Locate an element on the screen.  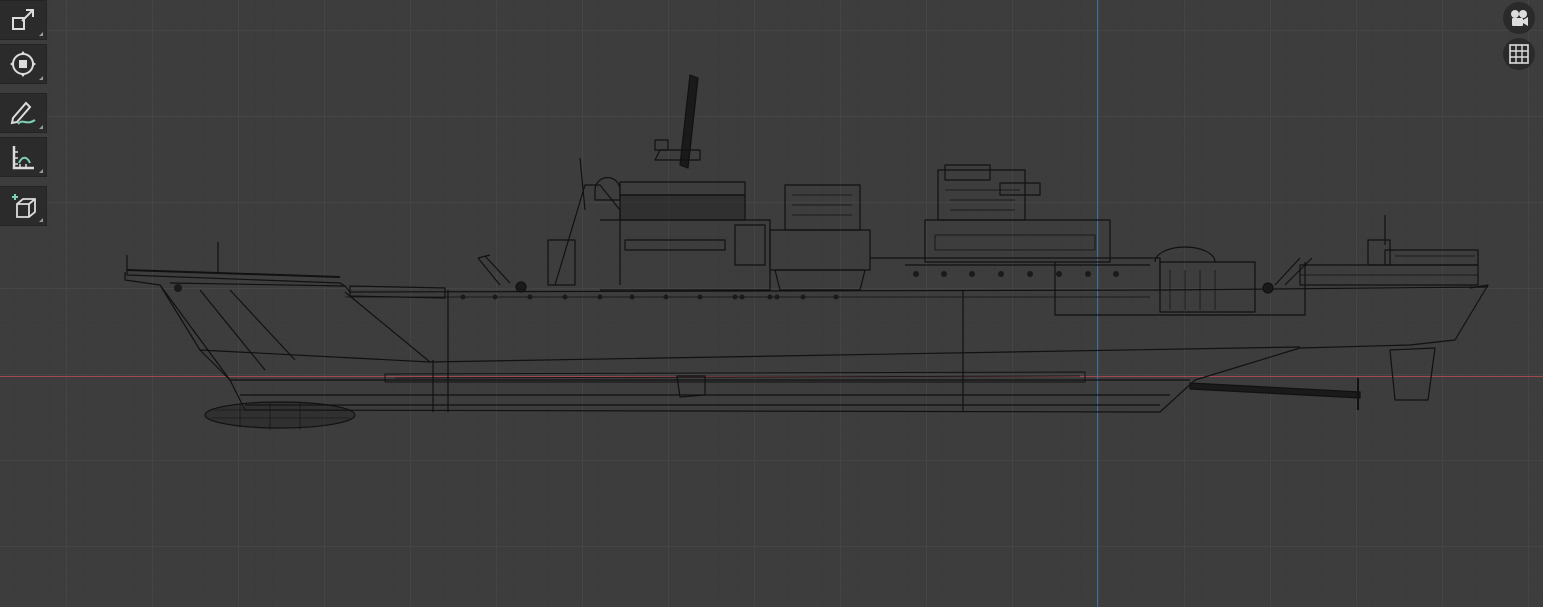
transform-icon is located at coordinates (23, 64).